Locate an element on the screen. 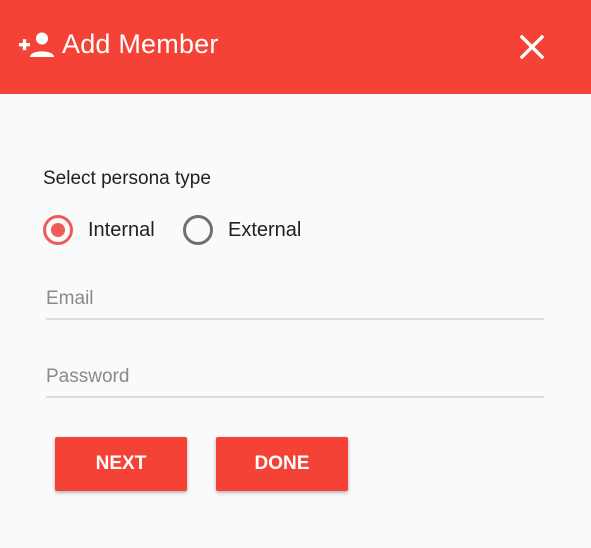 The height and width of the screenshot is (548, 591). close-button is located at coordinates (532, 47).